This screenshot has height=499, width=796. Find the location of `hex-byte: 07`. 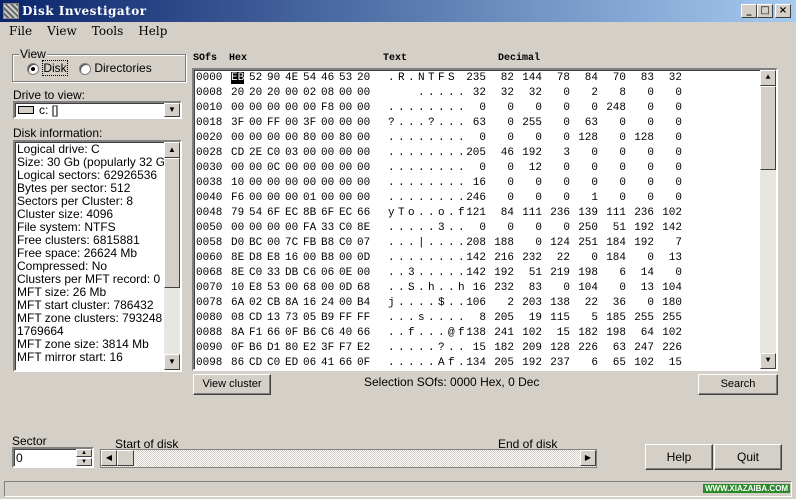

hex-byte: 07 is located at coordinates (366, 243).